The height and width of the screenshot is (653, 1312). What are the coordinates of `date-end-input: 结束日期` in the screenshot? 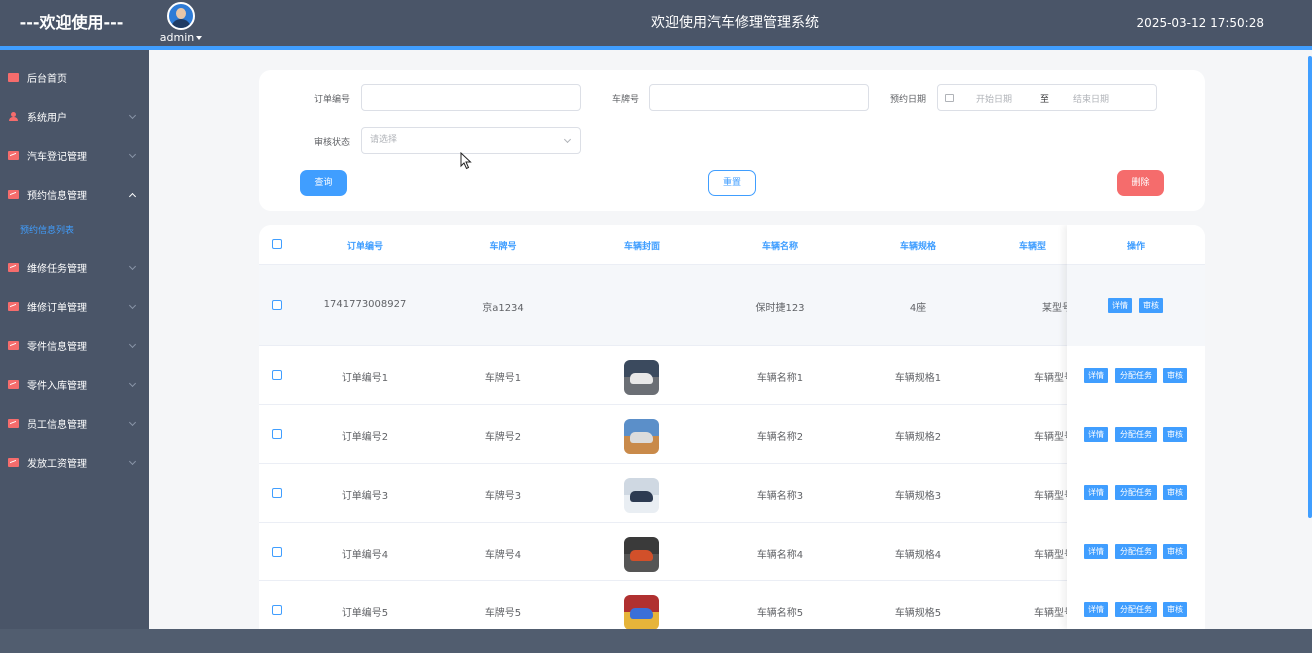 It's located at (1091, 98).